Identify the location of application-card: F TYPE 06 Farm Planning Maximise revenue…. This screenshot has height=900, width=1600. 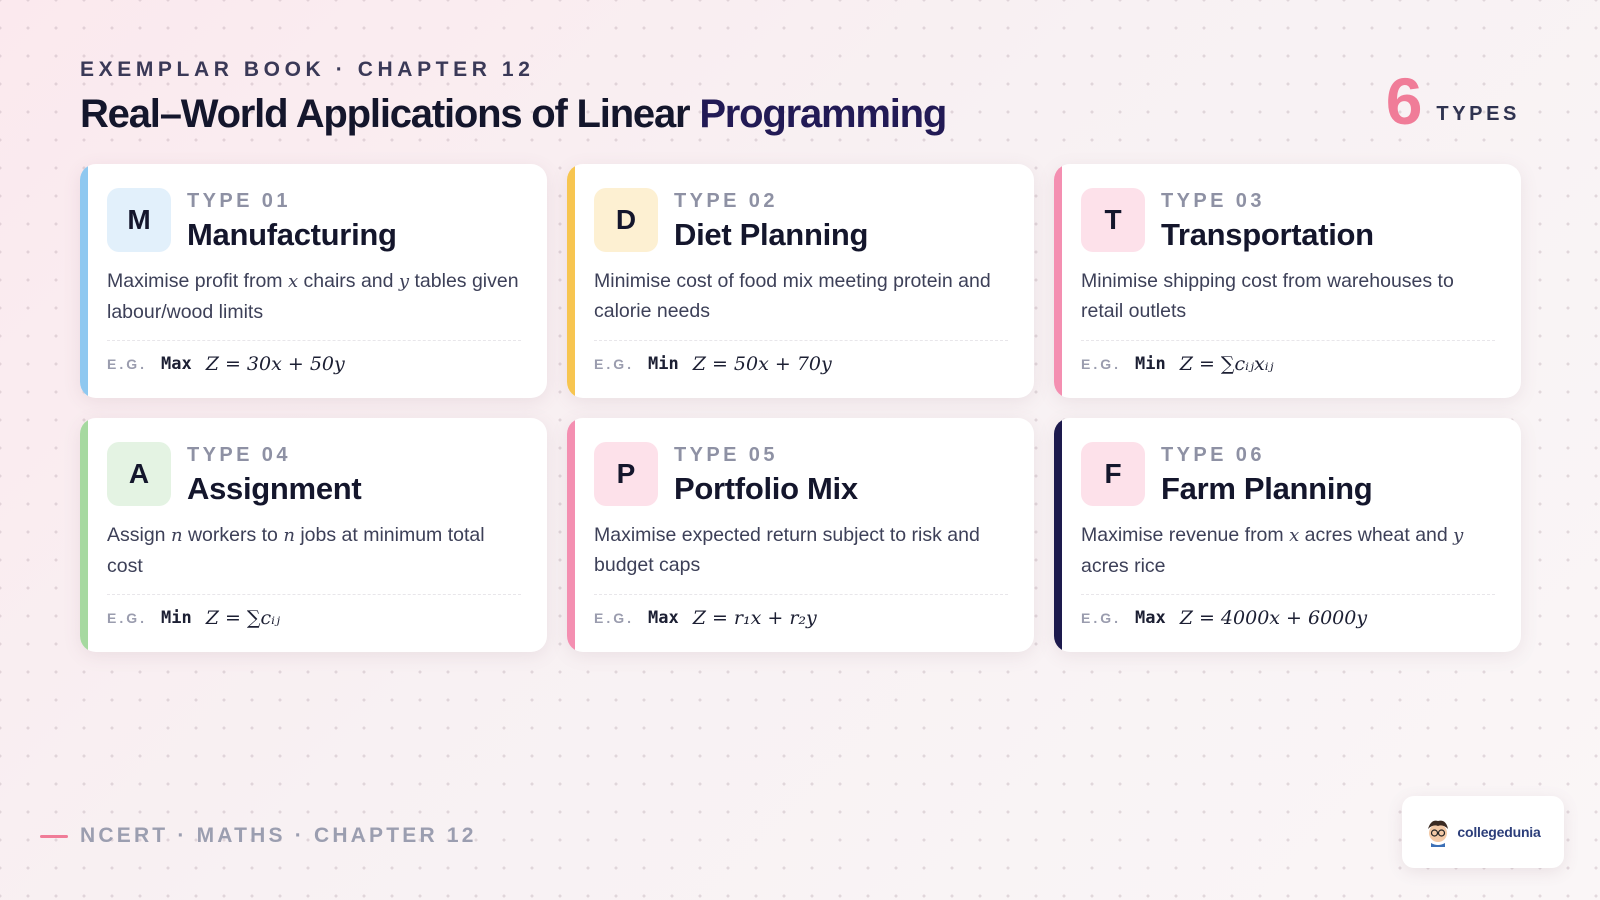
(1287, 535).